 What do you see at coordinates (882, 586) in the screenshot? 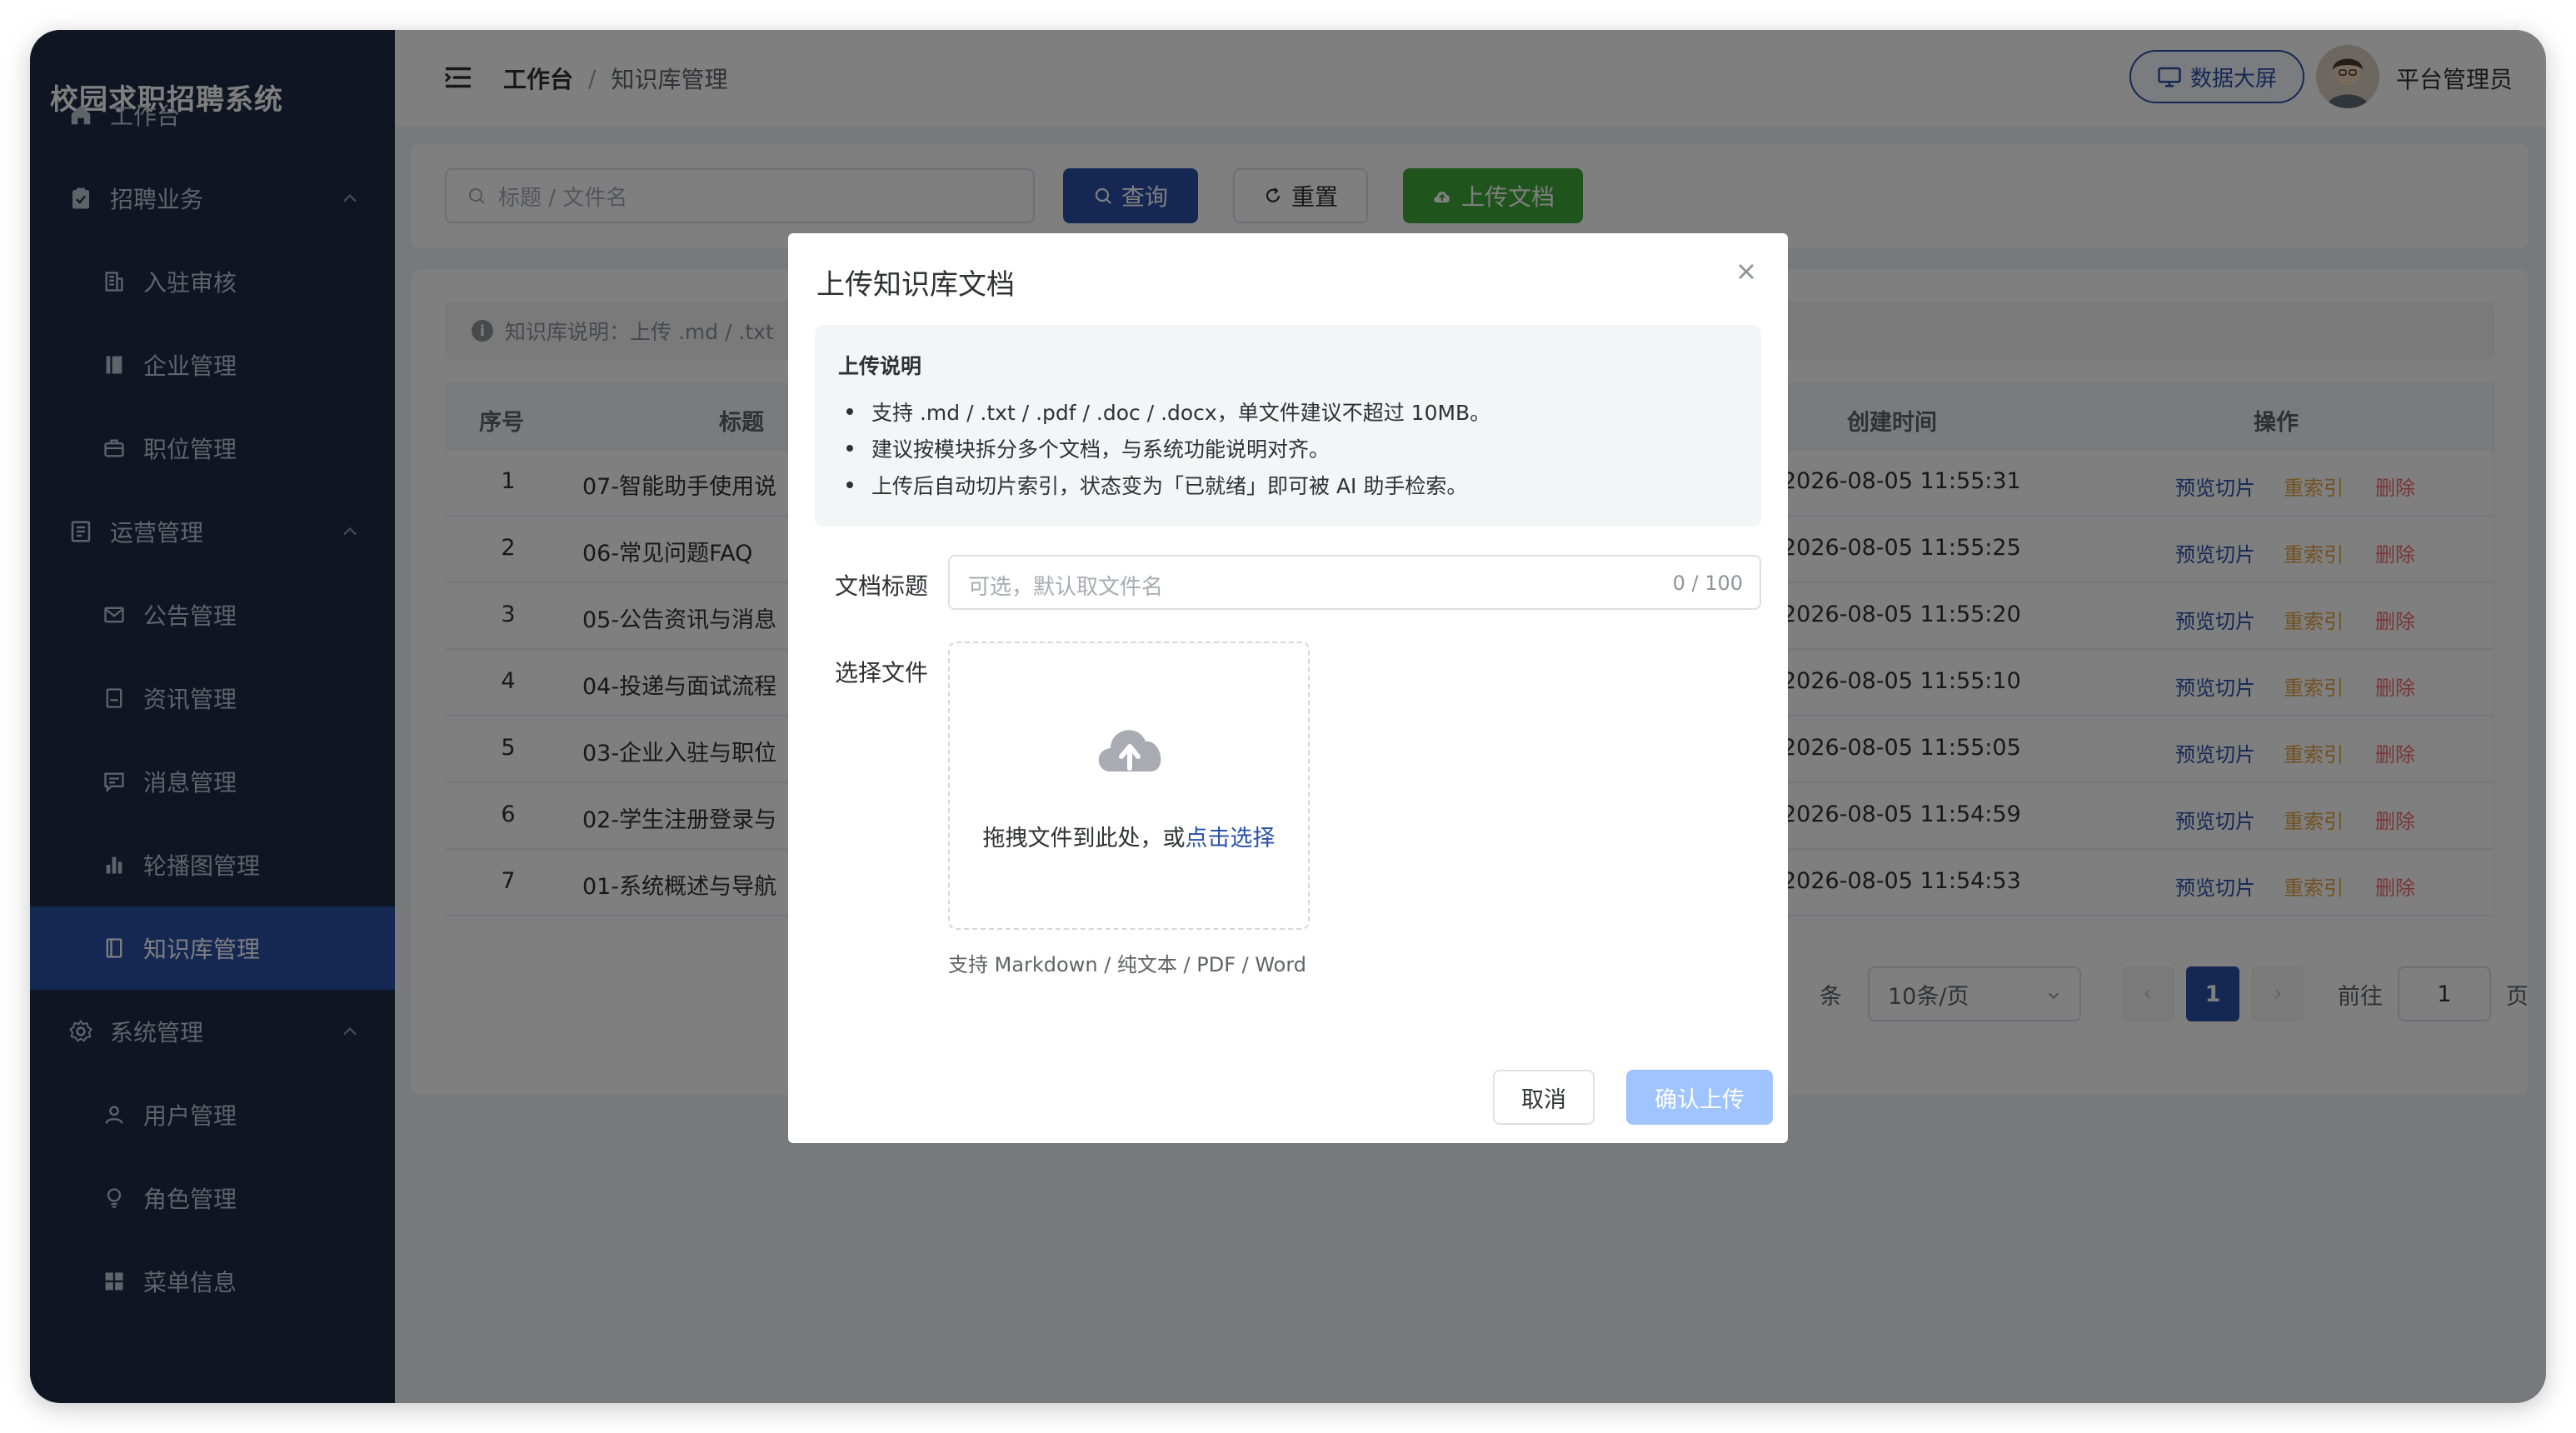
I see `title-field-label: 文档标题` at bounding box center [882, 586].